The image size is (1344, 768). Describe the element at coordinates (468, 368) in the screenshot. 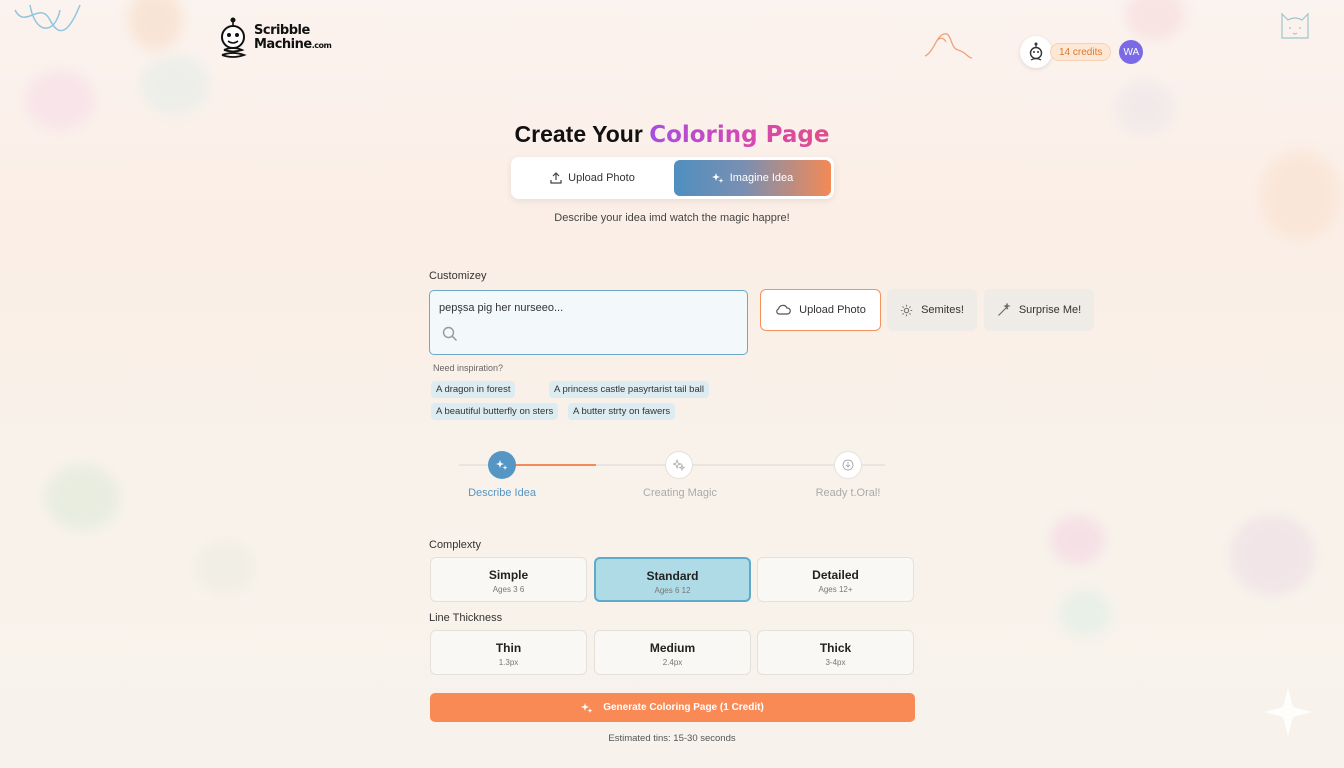

I see `inspiration-label: Need inspiration?` at that location.